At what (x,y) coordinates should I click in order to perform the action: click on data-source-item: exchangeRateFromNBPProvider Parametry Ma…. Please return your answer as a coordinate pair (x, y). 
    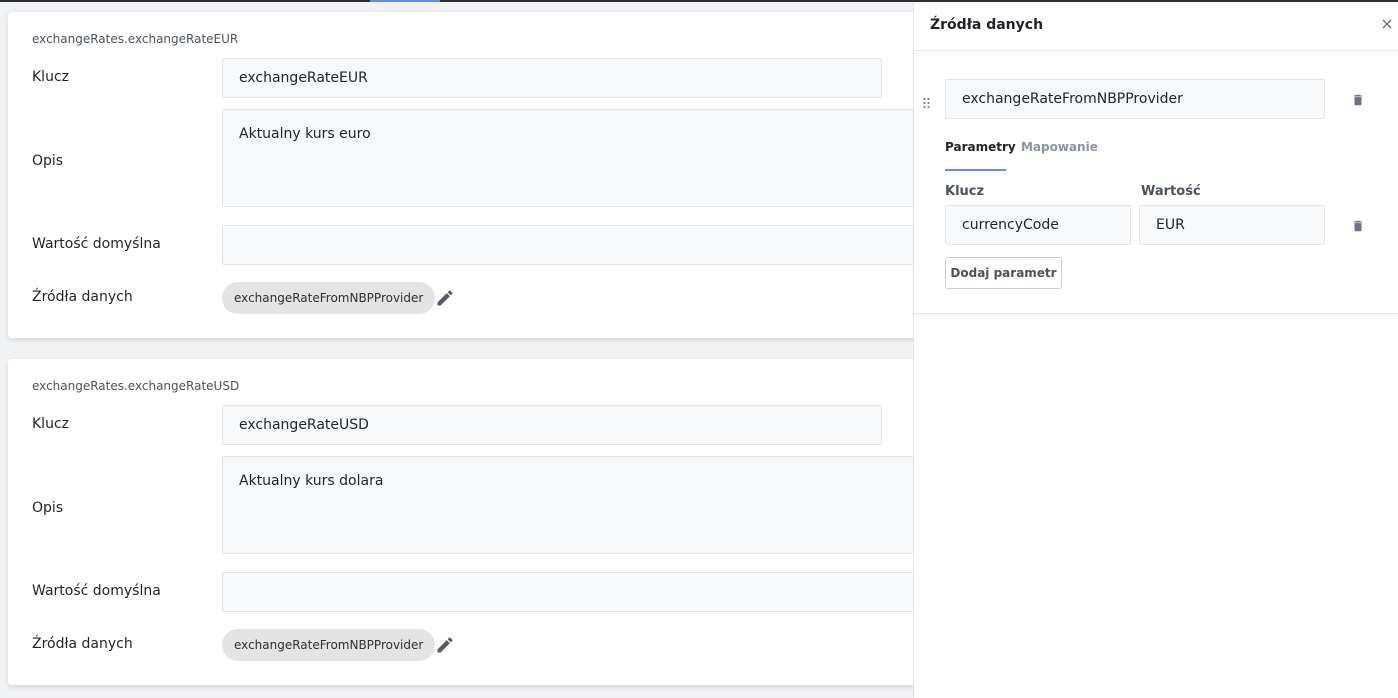
    Looking at the image, I should click on (1156, 182).